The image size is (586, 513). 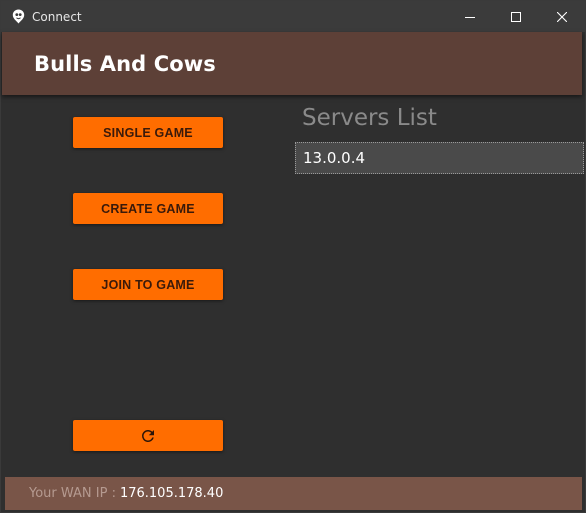 I want to click on wan-ip-value: 176.105.178.40, so click(x=171, y=493).